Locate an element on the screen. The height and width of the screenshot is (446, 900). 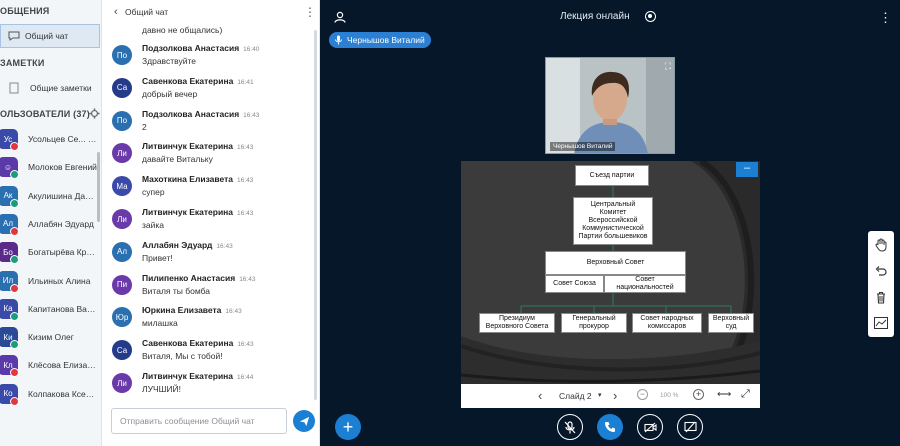
avatar-initials: Ма is located at coordinates (122, 186).